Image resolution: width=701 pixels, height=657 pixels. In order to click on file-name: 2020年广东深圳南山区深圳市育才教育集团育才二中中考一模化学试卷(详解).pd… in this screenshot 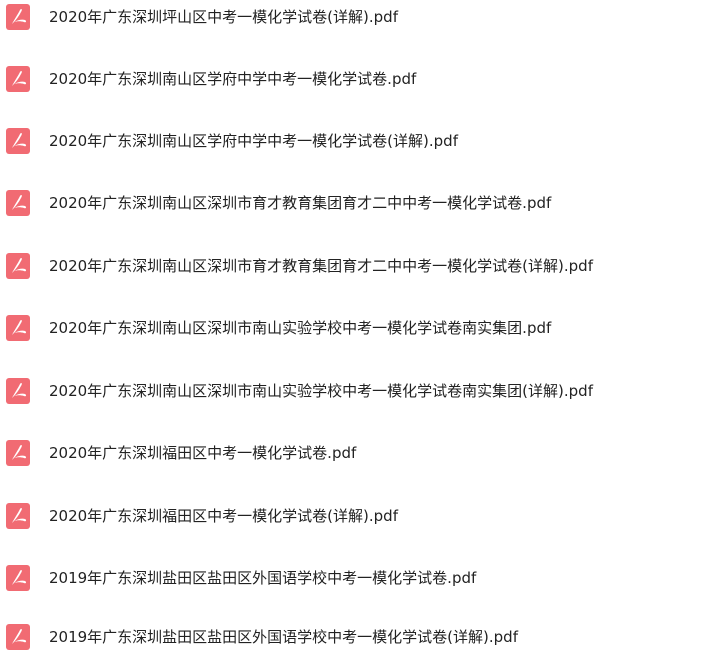, I will do `click(321, 266)`.